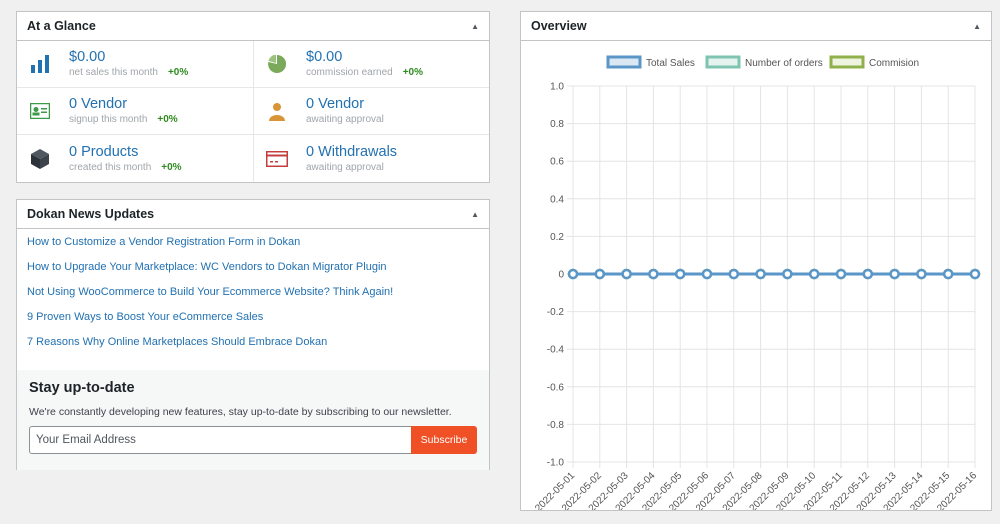  I want to click on person-icon, so click(277, 111).